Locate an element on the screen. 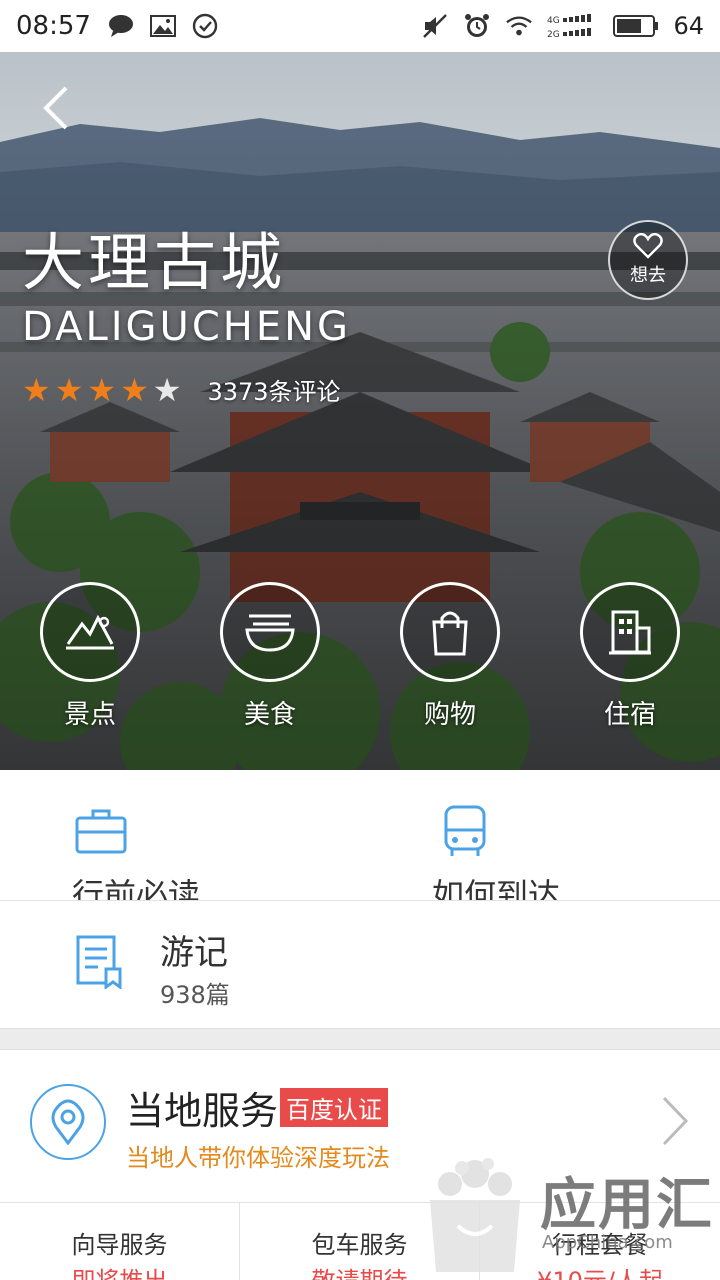 This screenshot has width=720, height=1280. back-button is located at coordinates (58, 108).